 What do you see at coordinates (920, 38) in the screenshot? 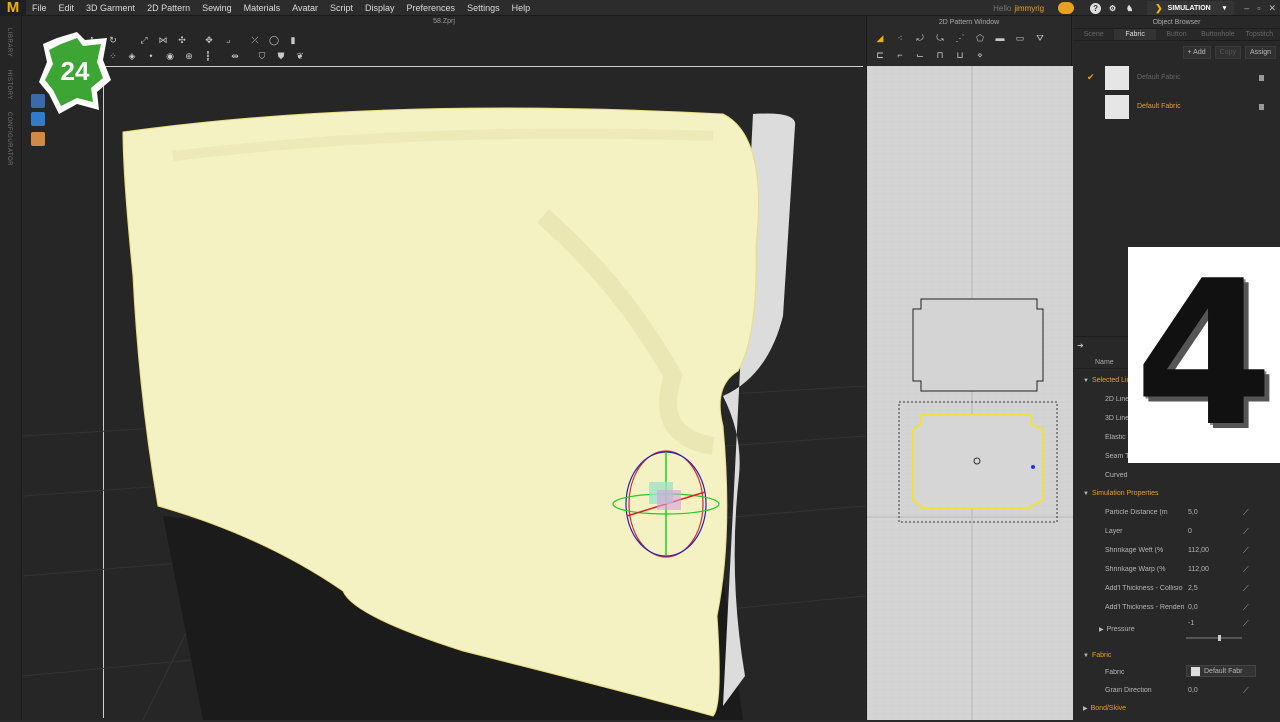
I see `edit-curve-icon: ⤾` at bounding box center [920, 38].